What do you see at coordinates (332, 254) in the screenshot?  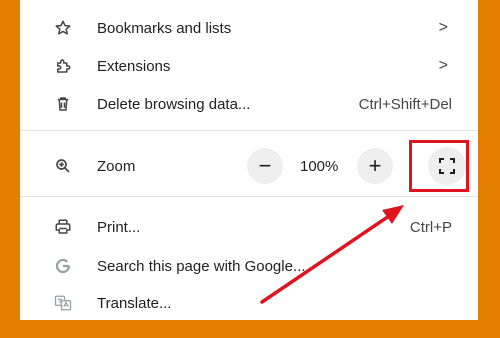 I see `annotation-arrow` at bounding box center [332, 254].